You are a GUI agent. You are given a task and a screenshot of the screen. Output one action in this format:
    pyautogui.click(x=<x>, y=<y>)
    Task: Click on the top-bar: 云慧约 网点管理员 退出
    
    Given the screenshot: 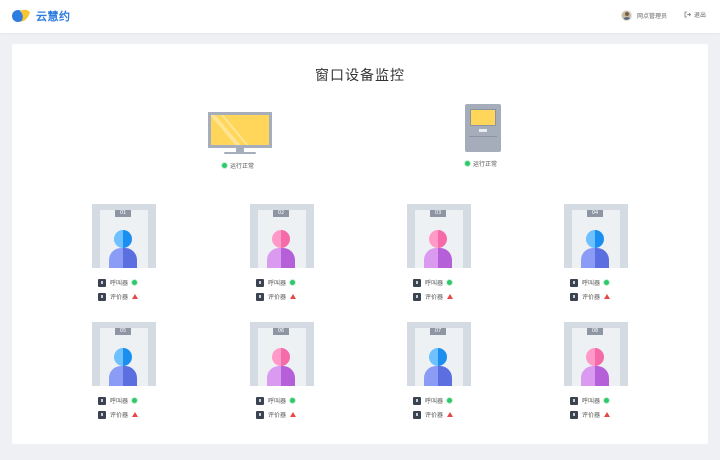 What is the action you would take?
    pyautogui.click(x=360, y=16)
    